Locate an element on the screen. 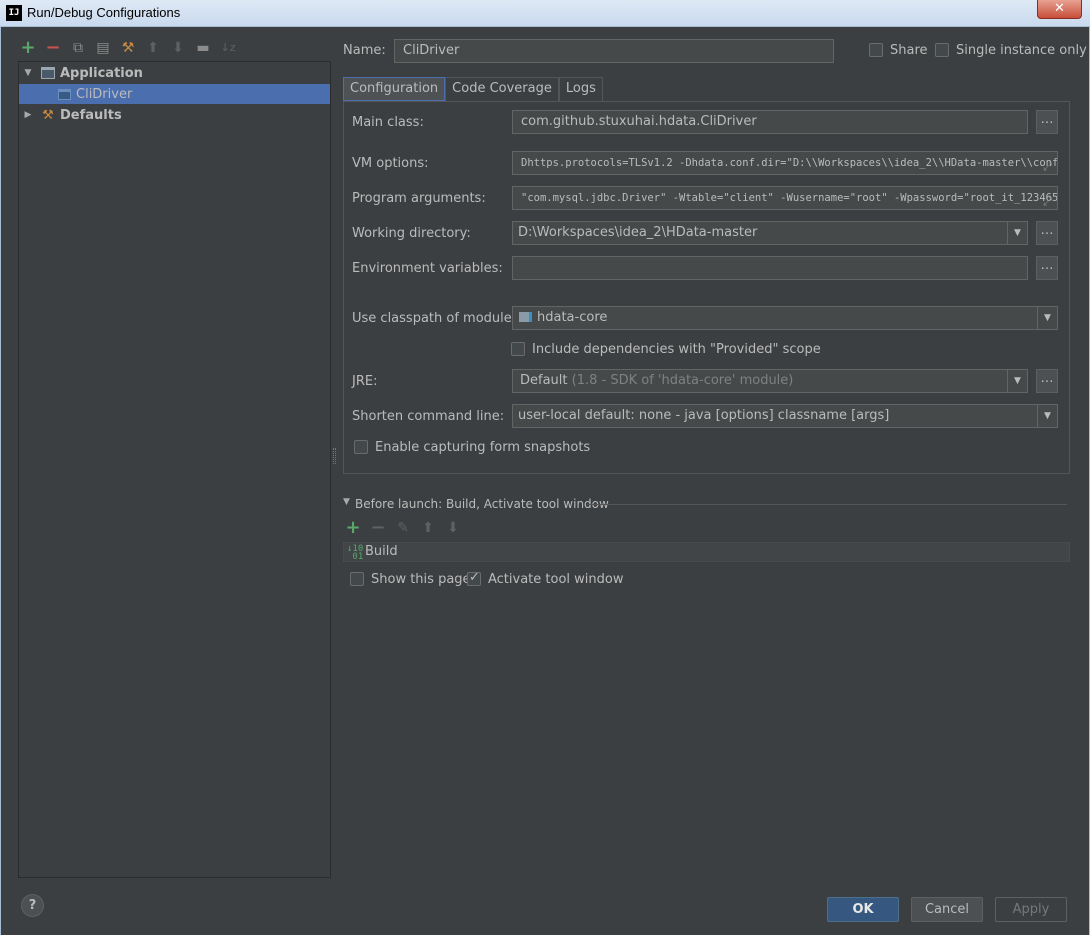  help-button: ? is located at coordinates (32, 905).